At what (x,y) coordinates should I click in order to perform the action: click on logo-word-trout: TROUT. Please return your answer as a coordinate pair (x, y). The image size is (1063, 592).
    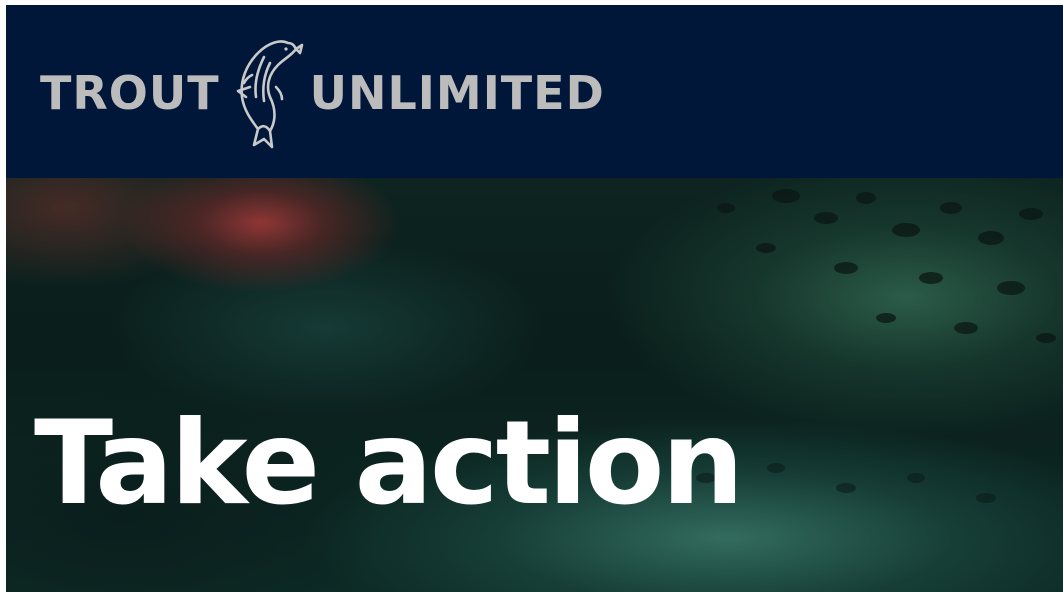
    Looking at the image, I should click on (130, 93).